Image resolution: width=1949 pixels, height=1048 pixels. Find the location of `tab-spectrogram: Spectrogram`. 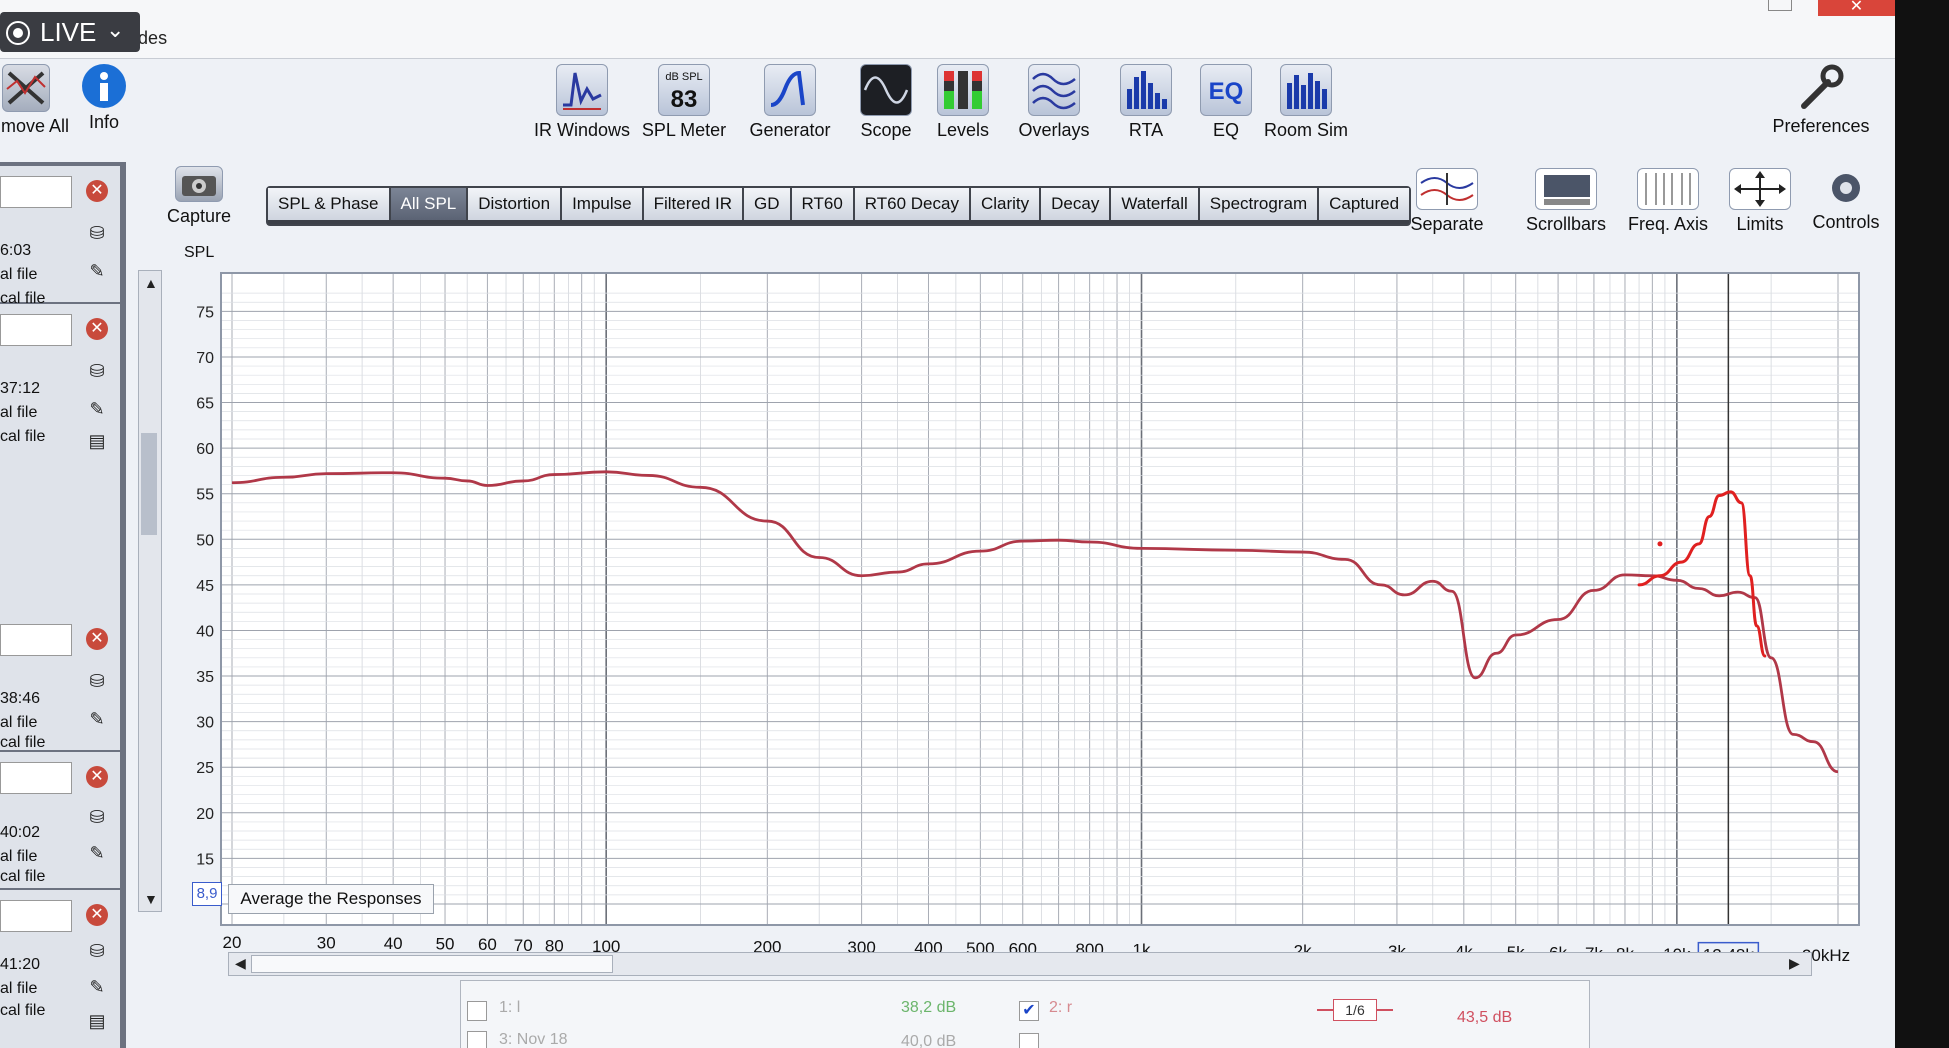

tab-spectrogram: Spectrogram is located at coordinates (1259, 204).